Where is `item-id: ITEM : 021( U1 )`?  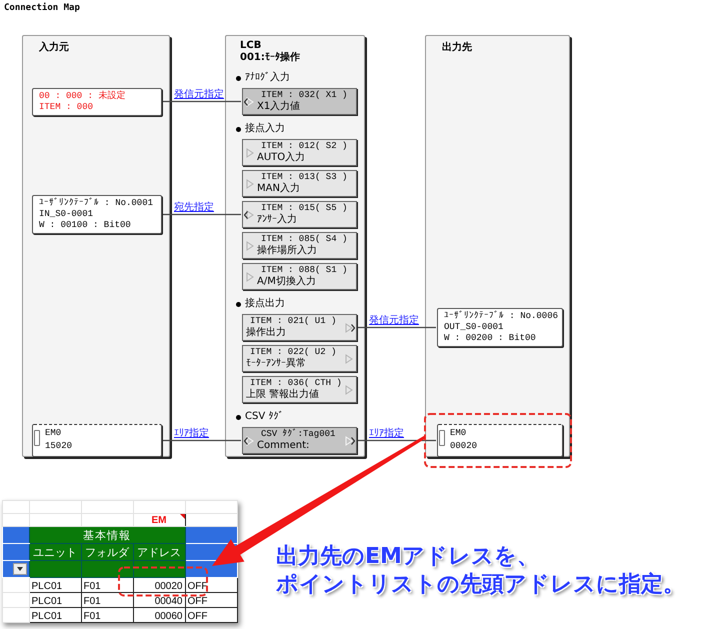 item-id: ITEM : 021( U1 ) is located at coordinates (293, 321).